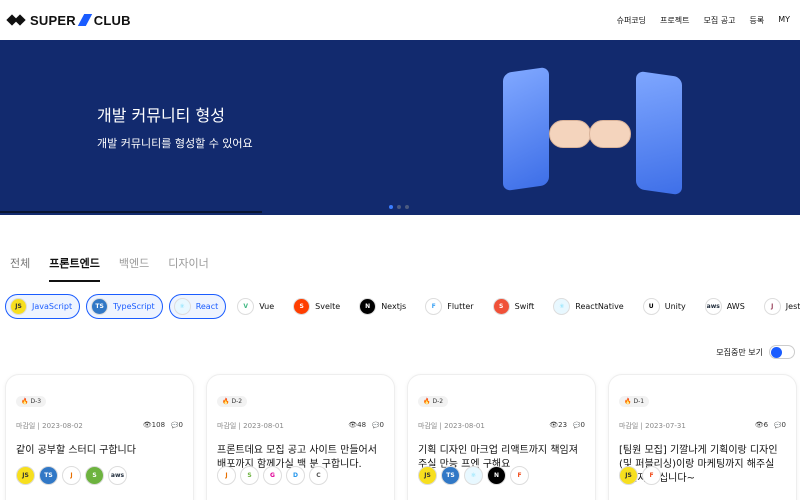  Describe the element at coordinates (36, 401) in the screenshot. I see `dday-text: D-3` at that location.